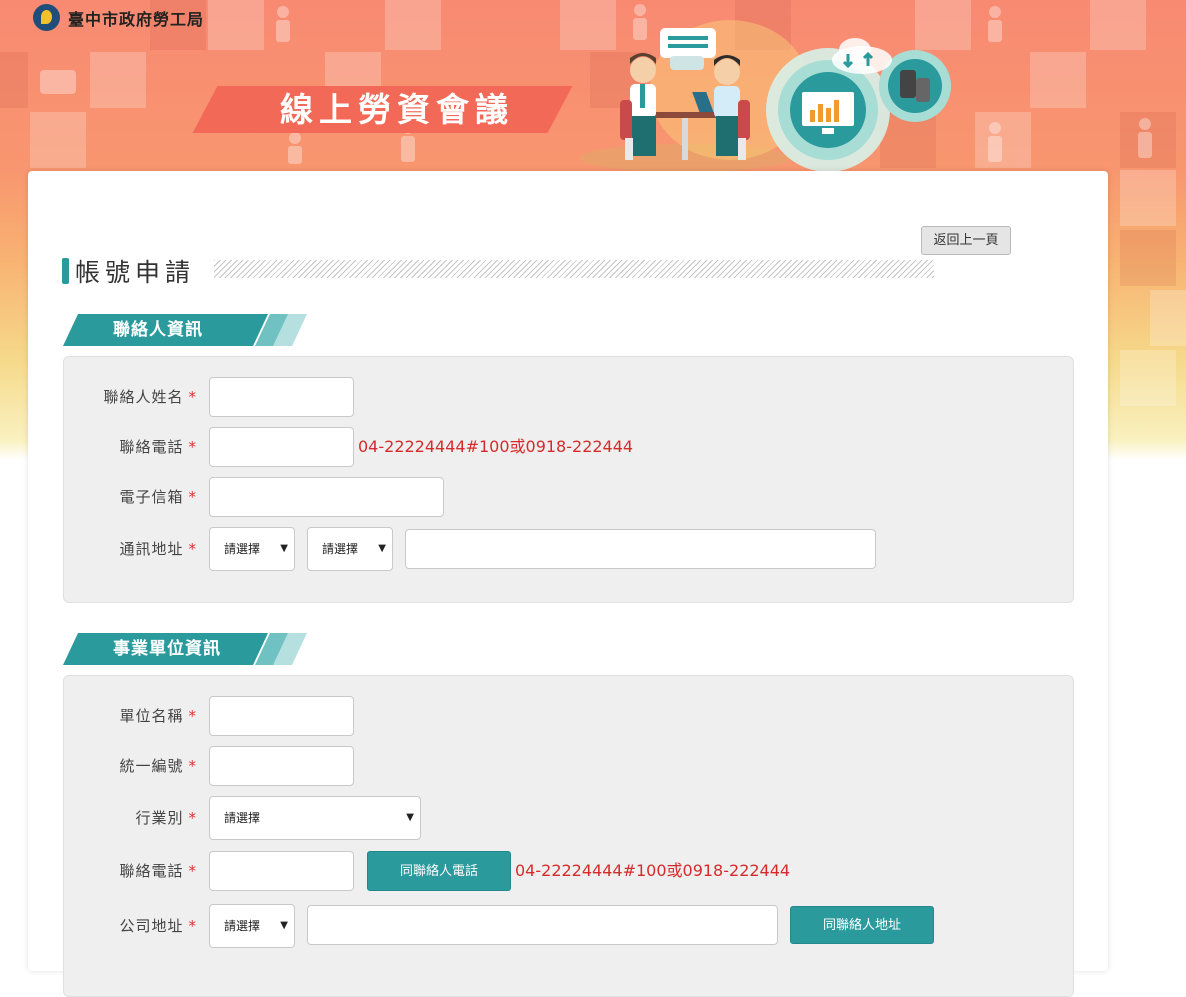 The image size is (1186, 997). I want to click on industry-label: 行業別 *, so click(130, 818).